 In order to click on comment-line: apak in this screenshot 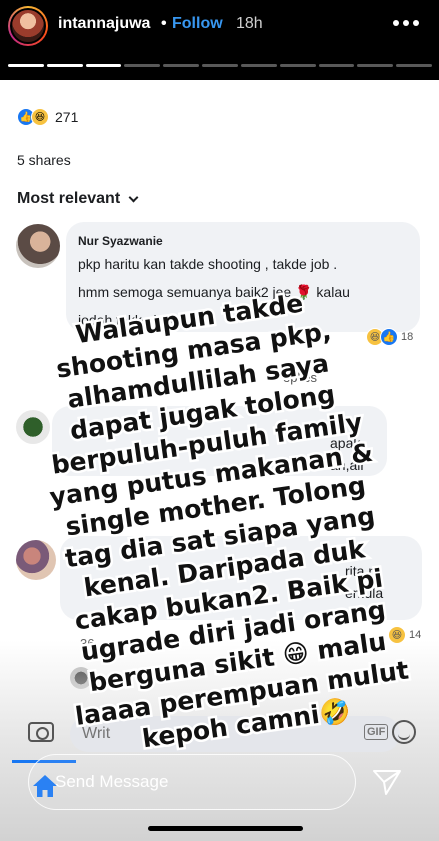, I will do `click(345, 443)`.